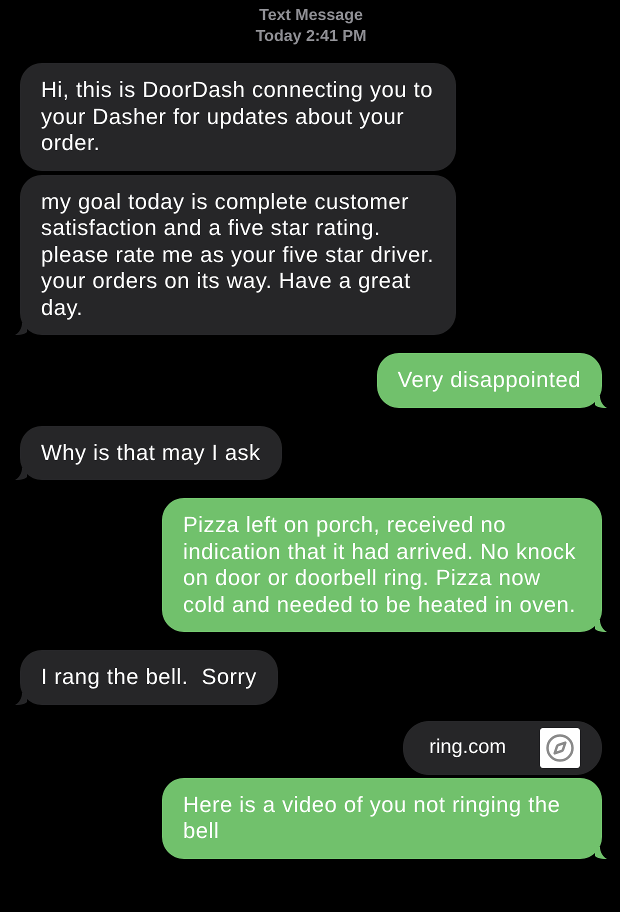  Describe the element at coordinates (311, 37) in the screenshot. I see `timestamp: Today 2:41 PM` at that location.